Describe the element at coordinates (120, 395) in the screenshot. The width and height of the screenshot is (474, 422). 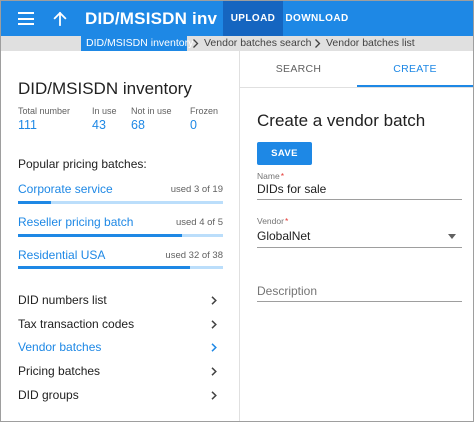
I see `nav-item-did-groups: DID groups` at that location.